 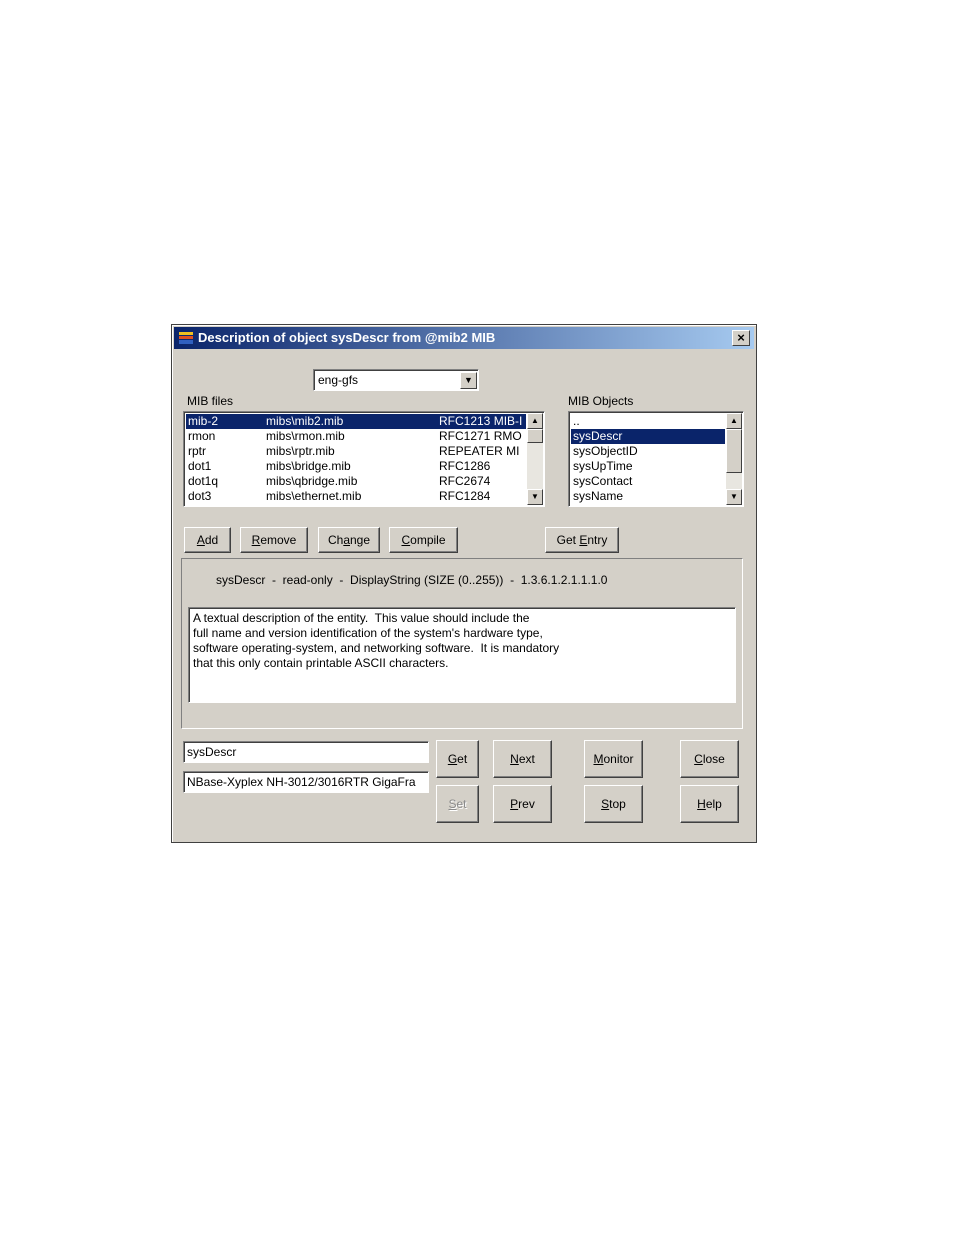 What do you see at coordinates (514, 759) in the screenshot?
I see `button-label-accel: N` at bounding box center [514, 759].